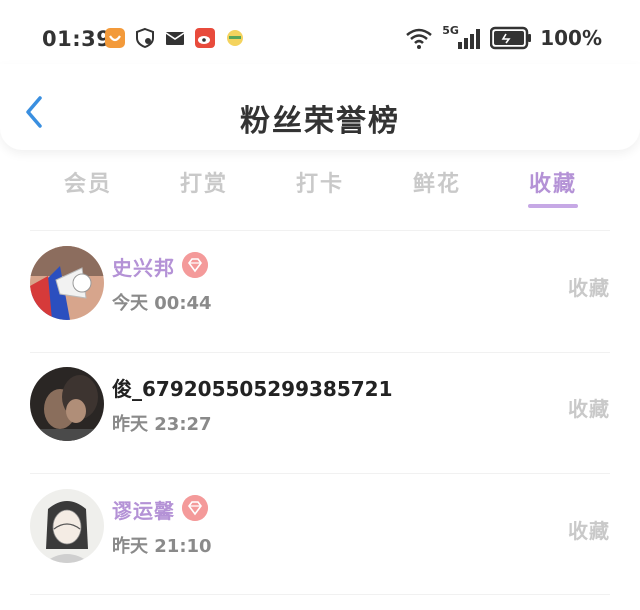 The height and width of the screenshot is (610, 640). I want to click on user-name: 史兴邦, so click(143, 268).